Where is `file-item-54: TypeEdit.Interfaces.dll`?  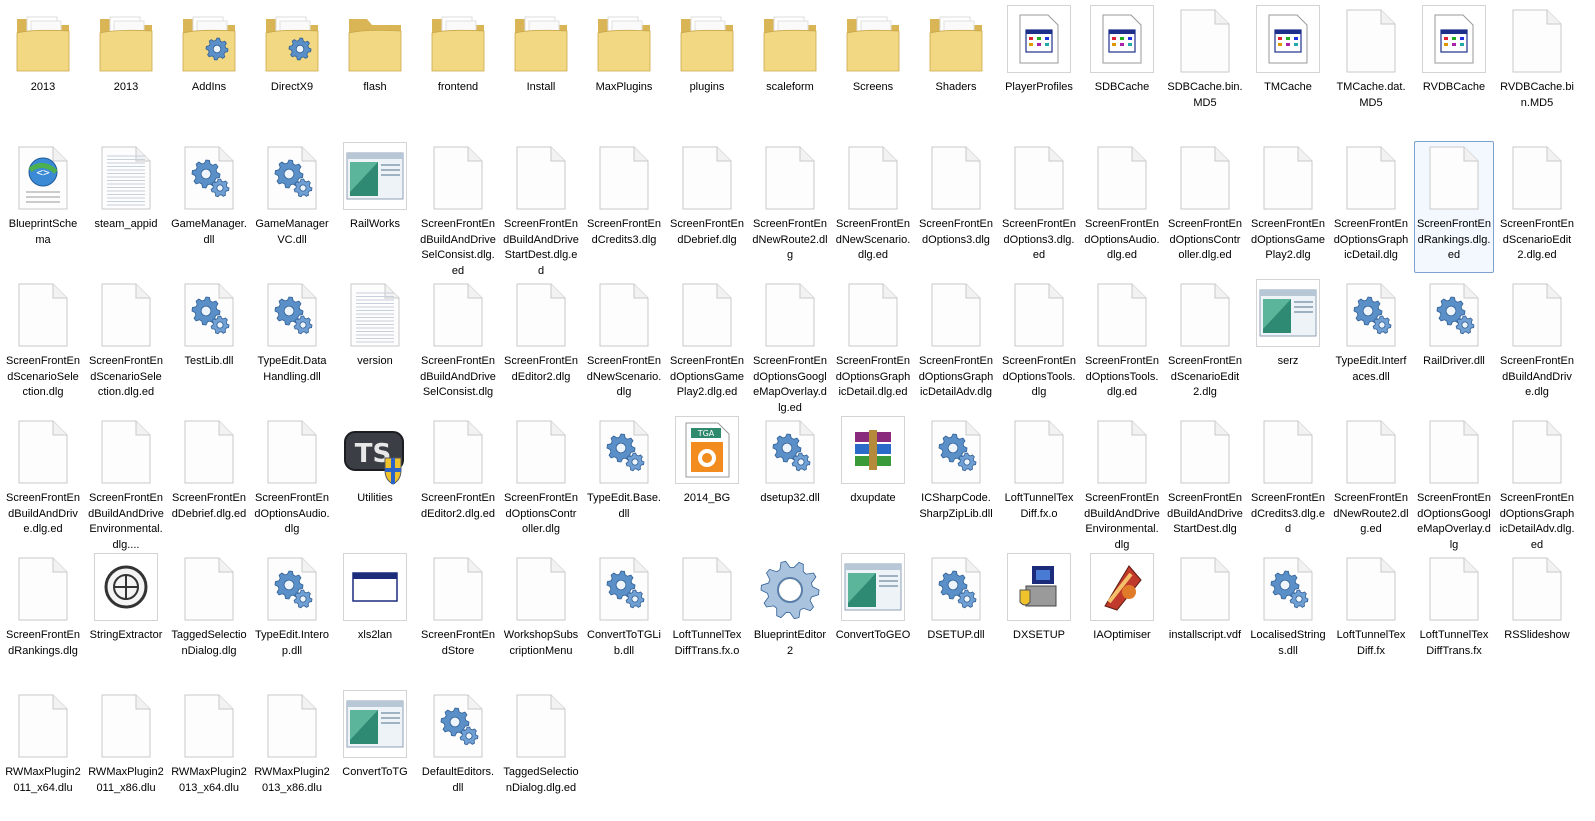
file-item-54: TypeEdit.Interfaces.dll is located at coordinates (1371, 344).